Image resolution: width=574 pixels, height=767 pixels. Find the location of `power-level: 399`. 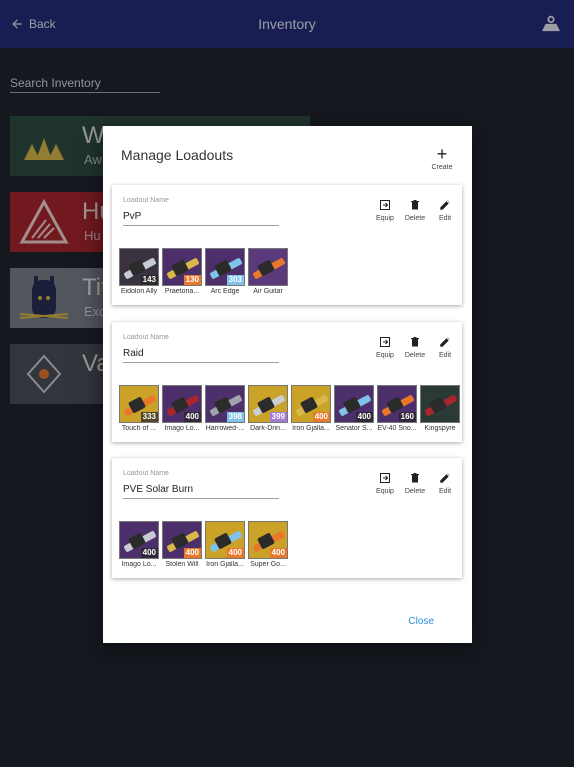

power-level: 399 is located at coordinates (278, 417).